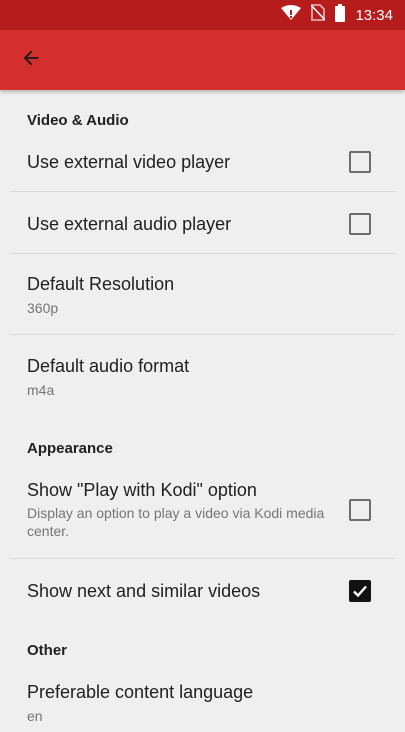 The image size is (405, 732). I want to click on pref-title: Default Resolution, so click(101, 284).